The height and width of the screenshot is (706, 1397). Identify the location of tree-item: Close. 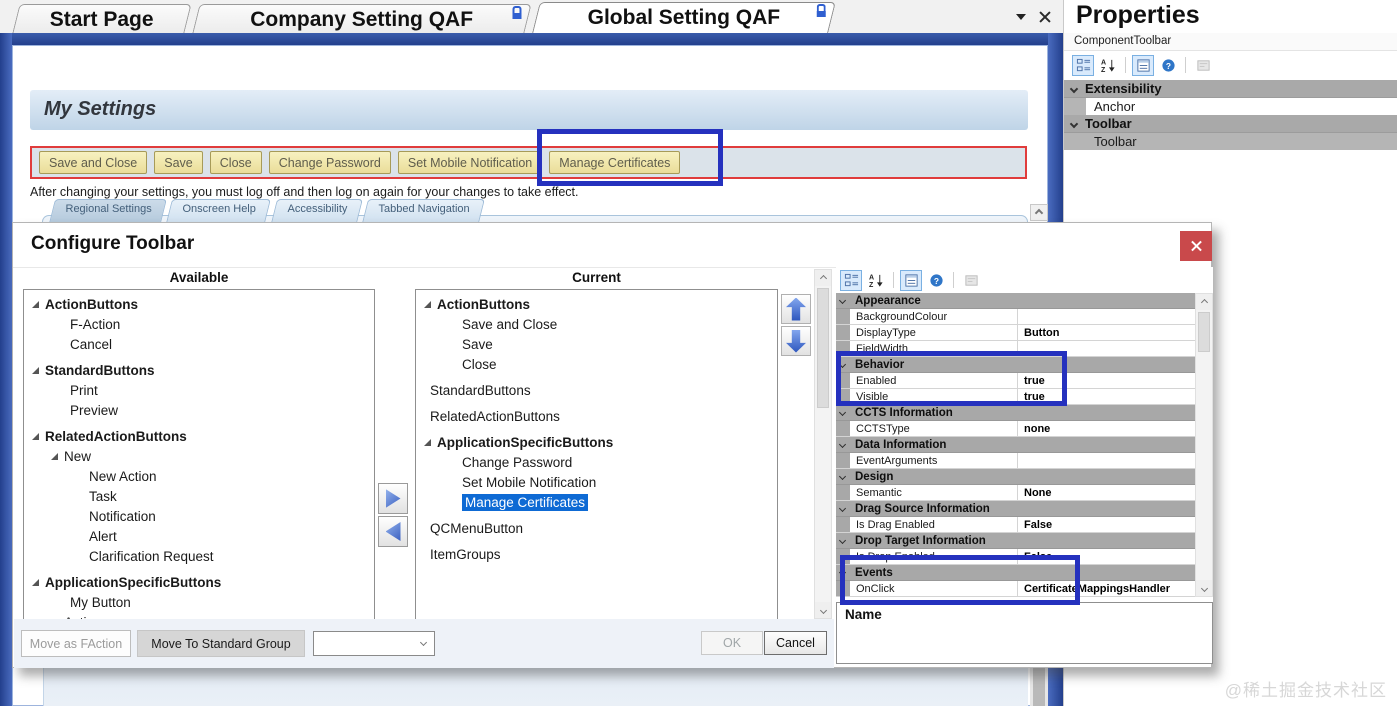
(596, 364).